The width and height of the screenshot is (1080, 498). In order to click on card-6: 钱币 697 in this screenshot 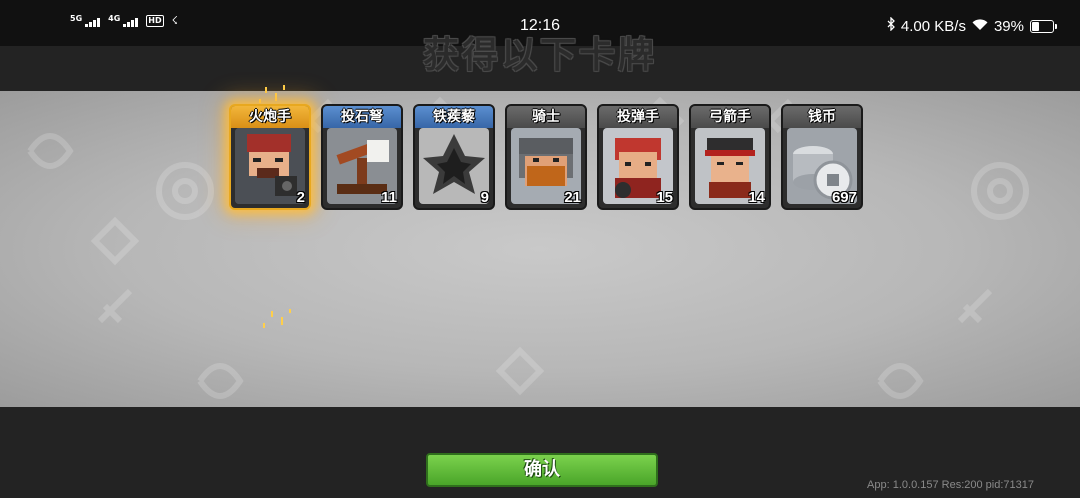, I will do `click(822, 157)`.